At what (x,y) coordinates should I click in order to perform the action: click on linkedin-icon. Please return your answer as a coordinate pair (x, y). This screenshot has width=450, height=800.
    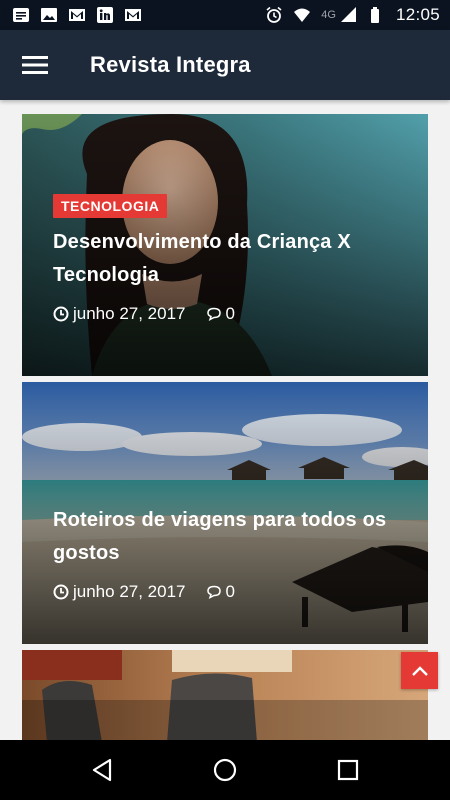
    Looking at the image, I should click on (105, 15).